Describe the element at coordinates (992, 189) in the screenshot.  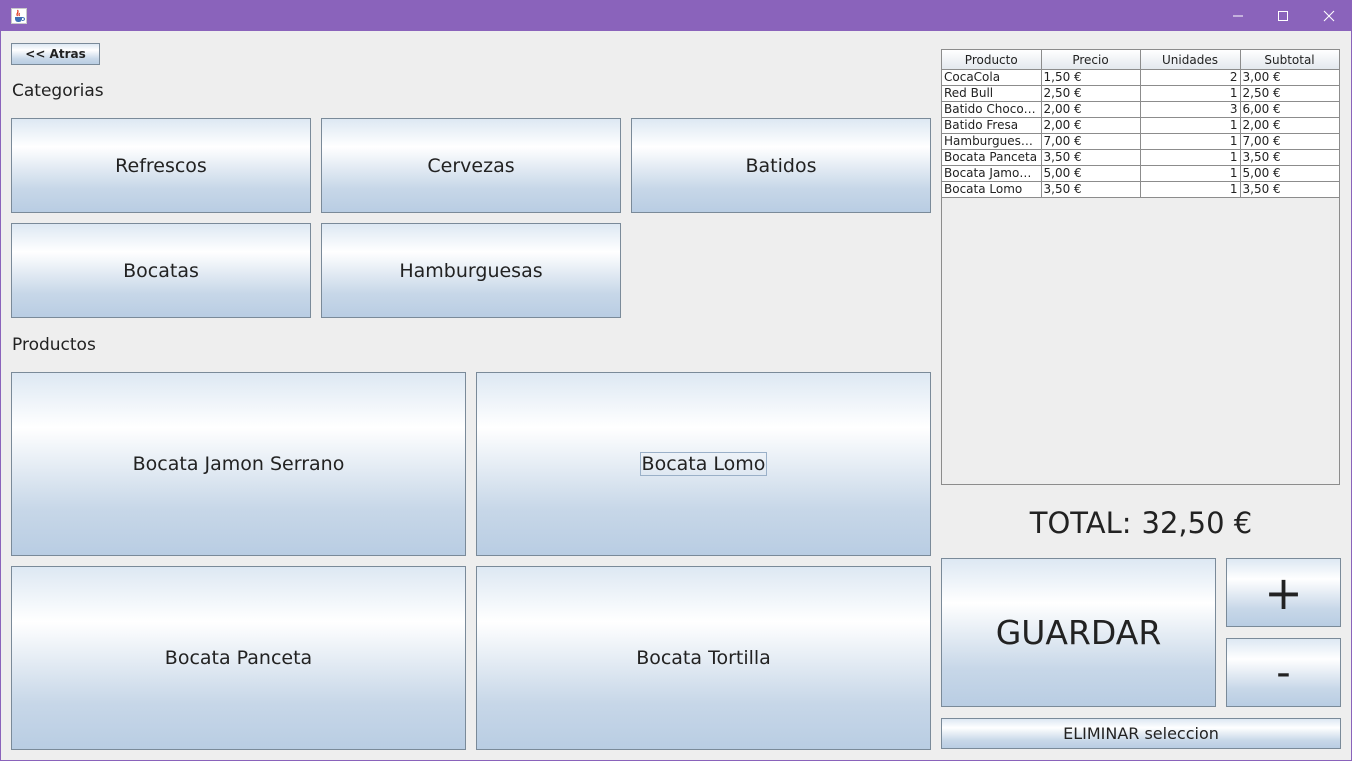
I see `cell-producto: Bocata Lomo` at that location.